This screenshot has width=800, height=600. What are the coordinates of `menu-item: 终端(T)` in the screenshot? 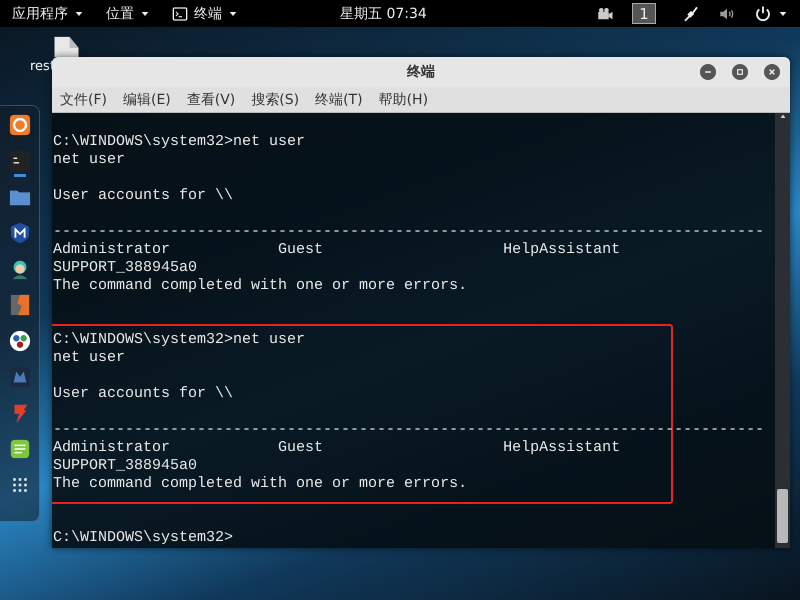 It's located at (339, 99).